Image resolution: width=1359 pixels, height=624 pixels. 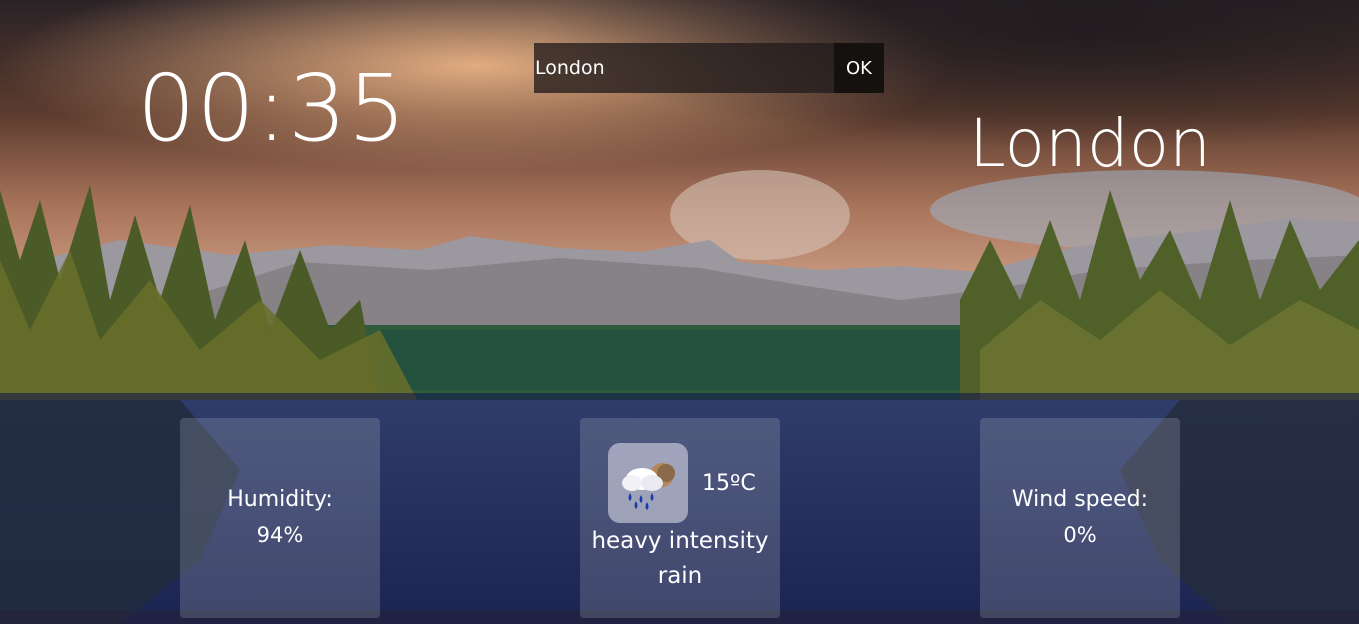 What do you see at coordinates (280, 535) in the screenshot?
I see `humidity-value: 94%` at bounding box center [280, 535].